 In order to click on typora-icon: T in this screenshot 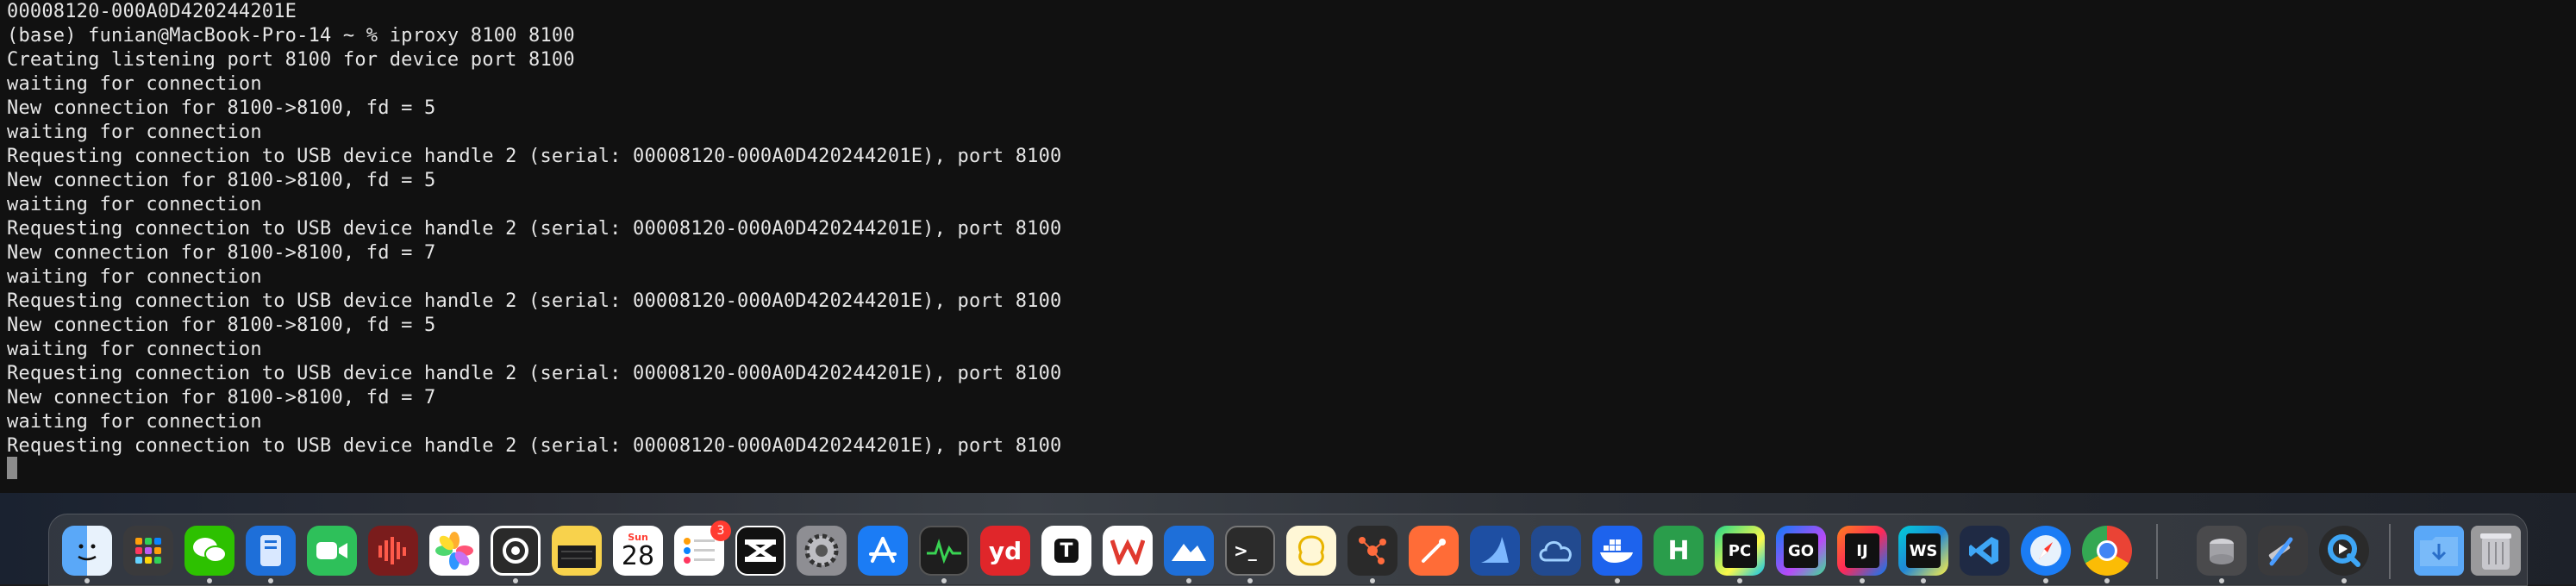, I will do `click(1066, 551)`.